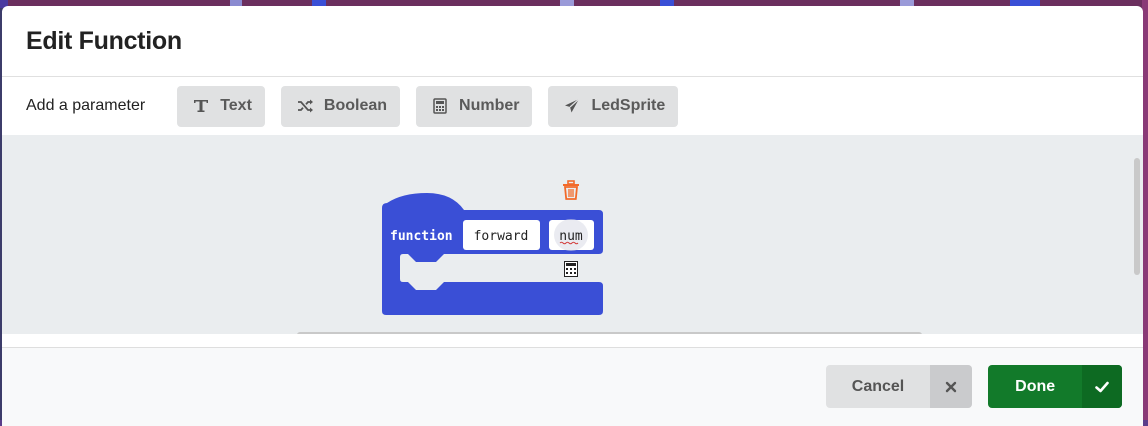 This screenshot has width=1148, height=426. Describe the element at coordinates (489, 105) in the screenshot. I see `number-param-label: Number` at that location.